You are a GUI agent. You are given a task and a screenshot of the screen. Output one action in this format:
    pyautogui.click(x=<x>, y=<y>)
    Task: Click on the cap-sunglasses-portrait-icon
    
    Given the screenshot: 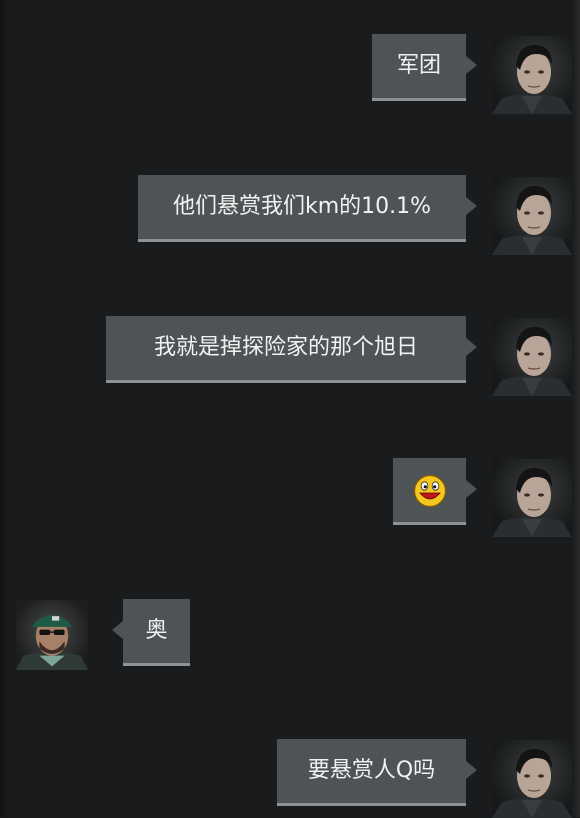 What is the action you would take?
    pyautogui.click(x=52, y=635)
    